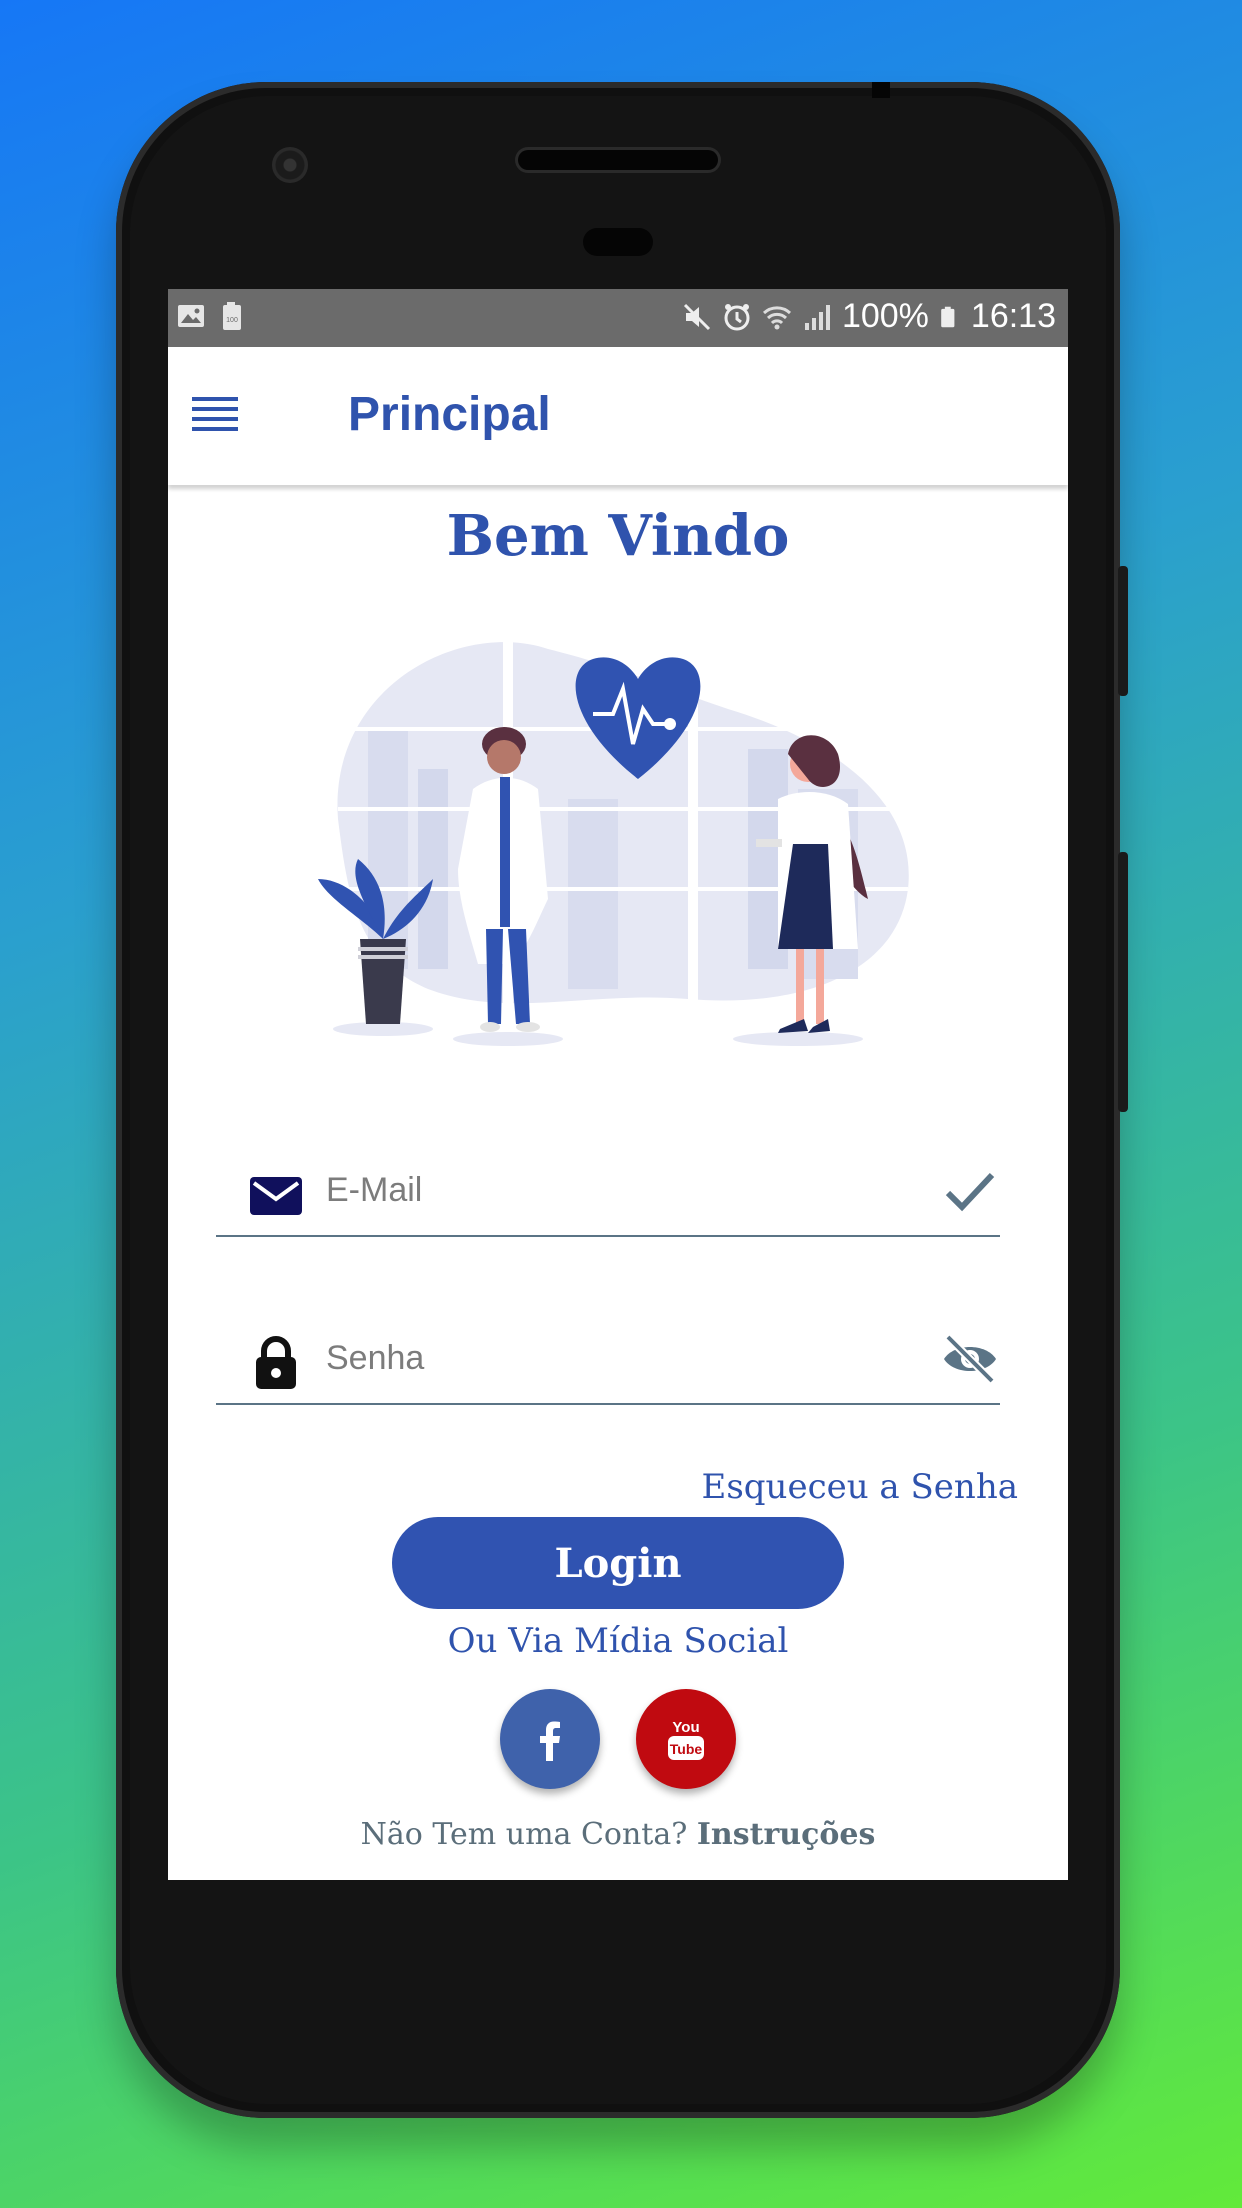 The height and width of the screenshot is (2208, 1242). What do you see at coordinates (618, 160) in the screenshot?
I see `earpiece` at bounding box center [618, 160].